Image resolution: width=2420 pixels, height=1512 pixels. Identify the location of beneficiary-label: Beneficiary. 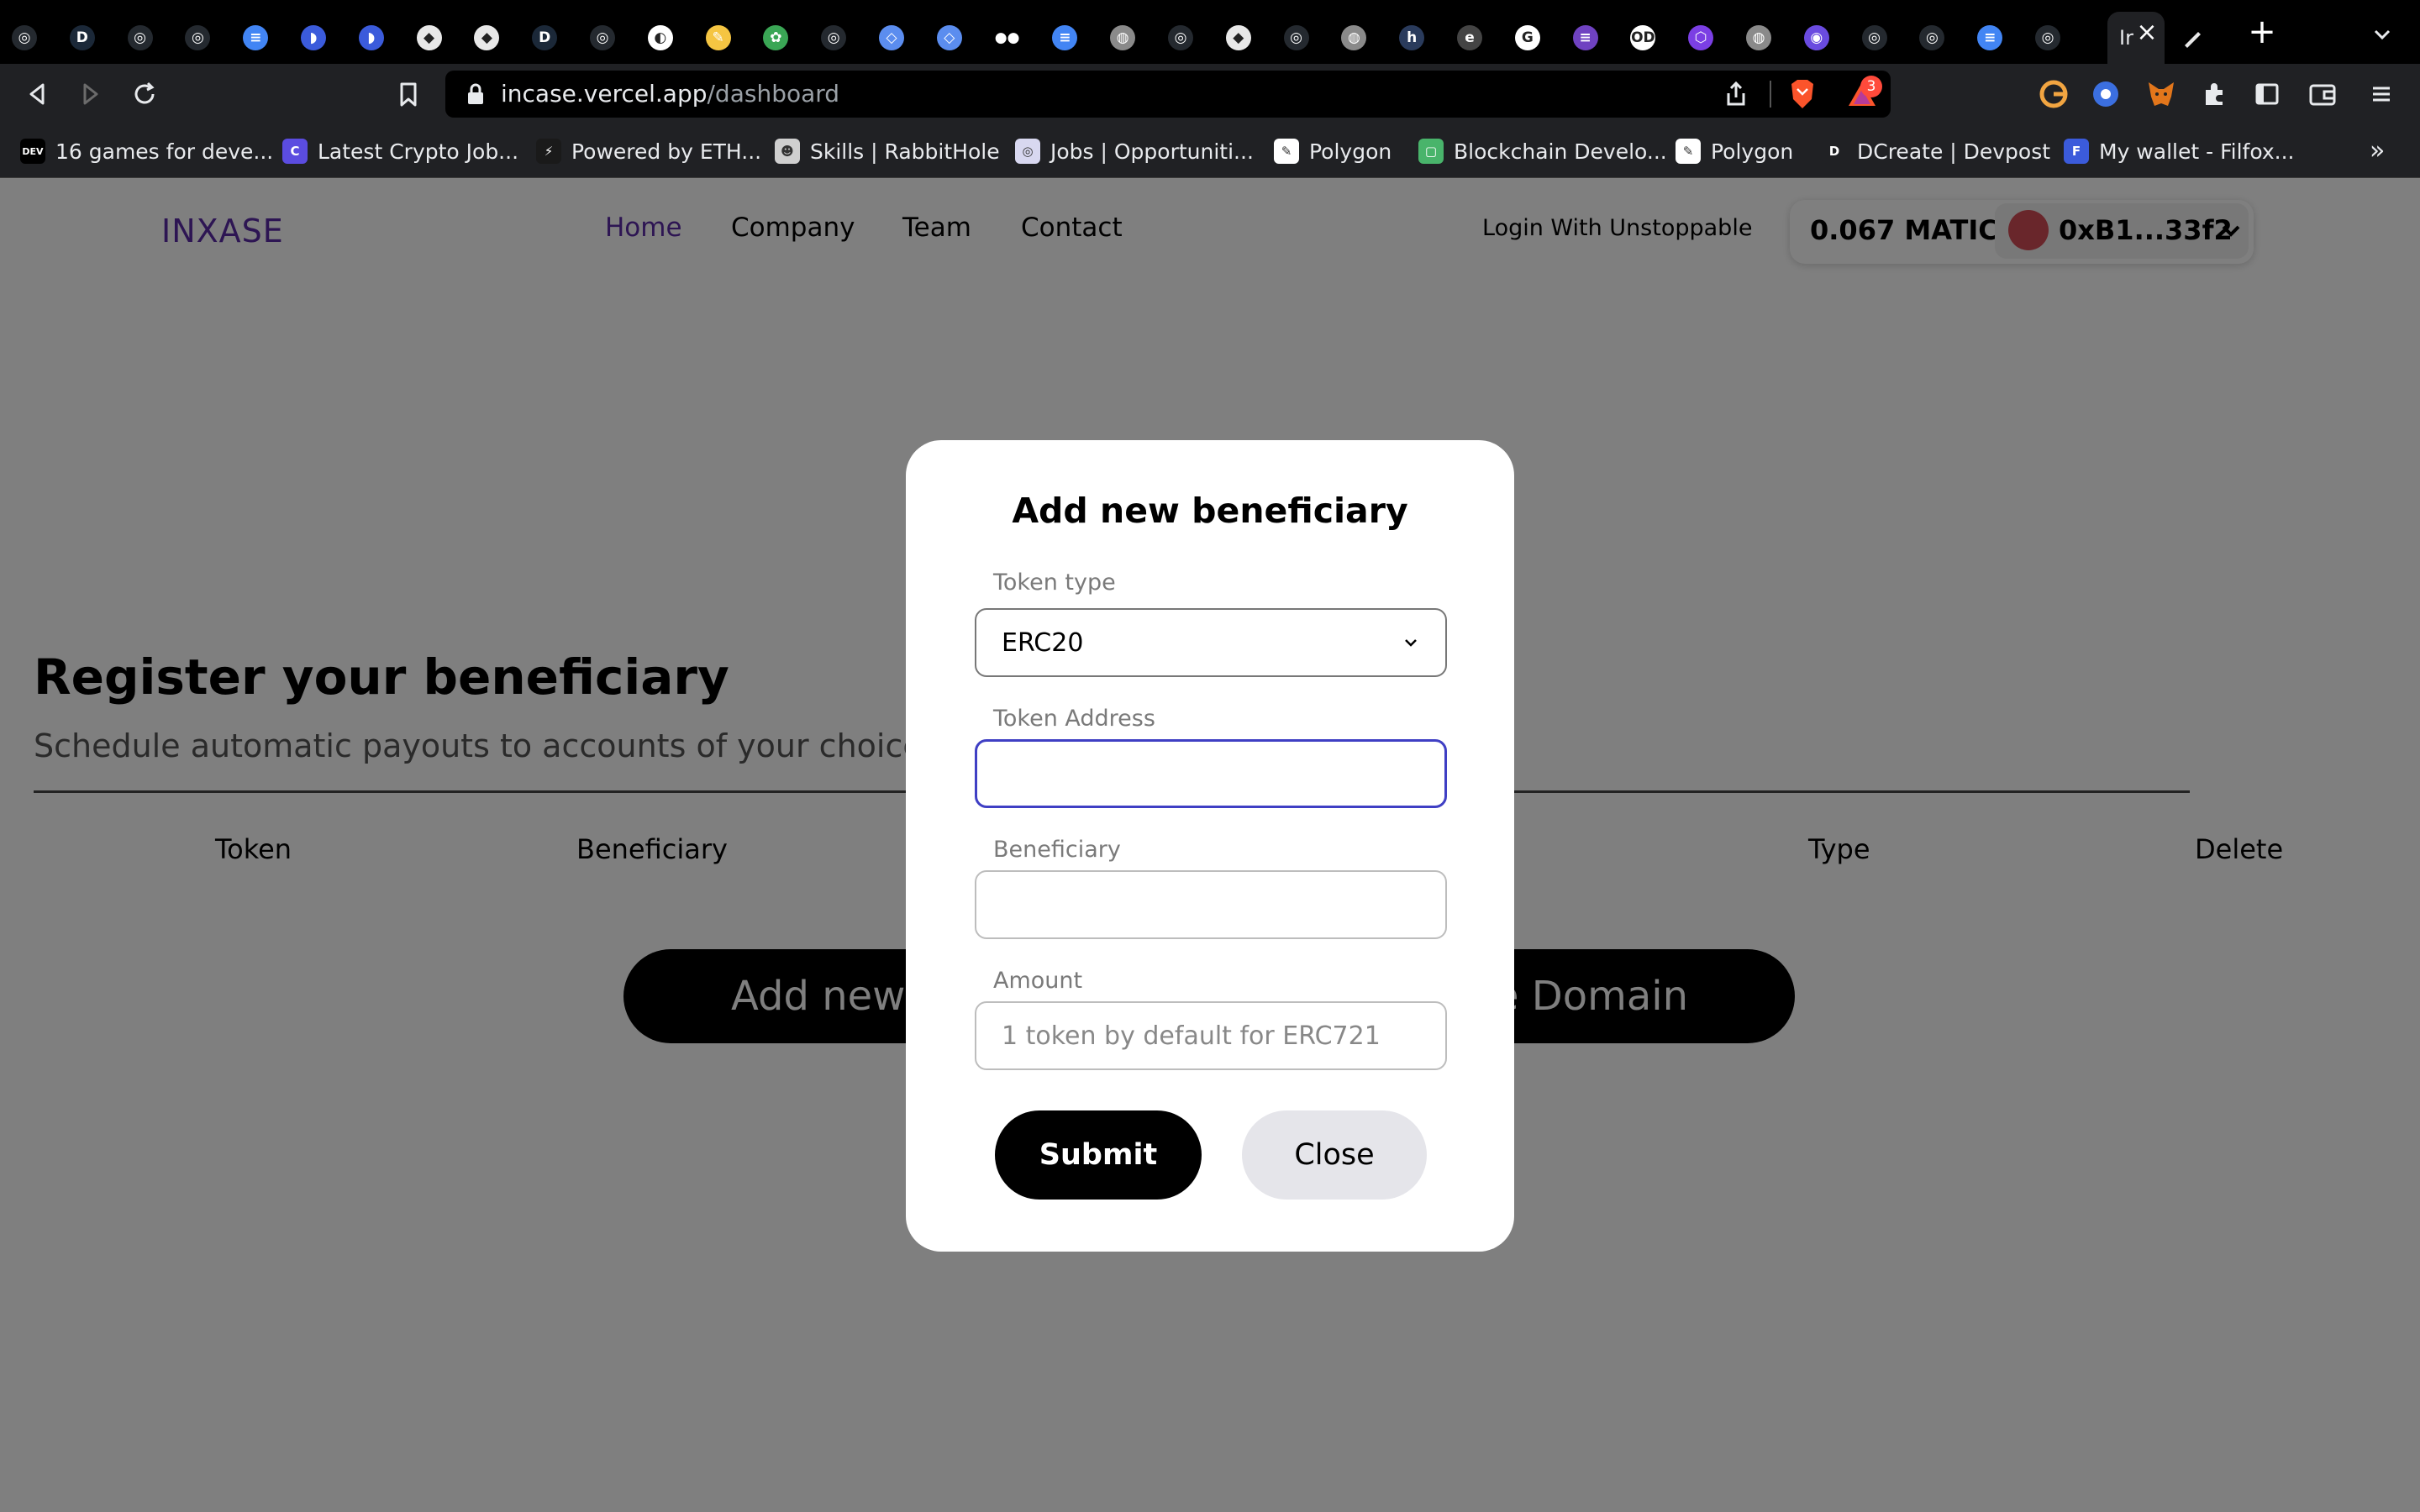
(1057, 850).